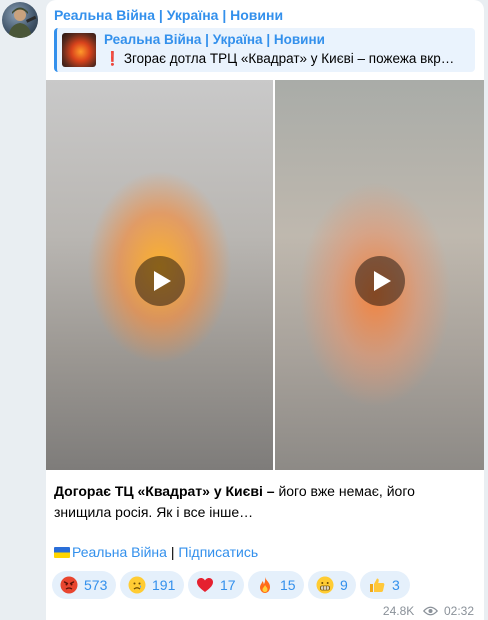  Describe the element at coordinates (228, 585) in the screenshot. I see `reaction-count: 17` at that location.